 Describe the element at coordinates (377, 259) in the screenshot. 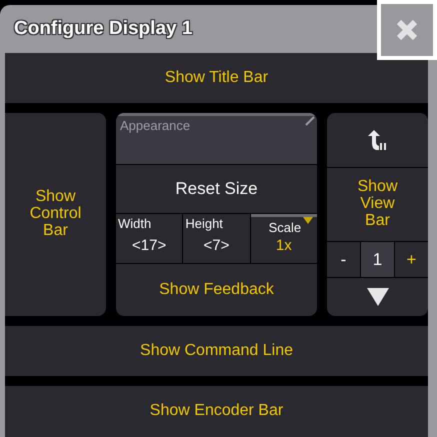

I see `page-number: 1` at that location.